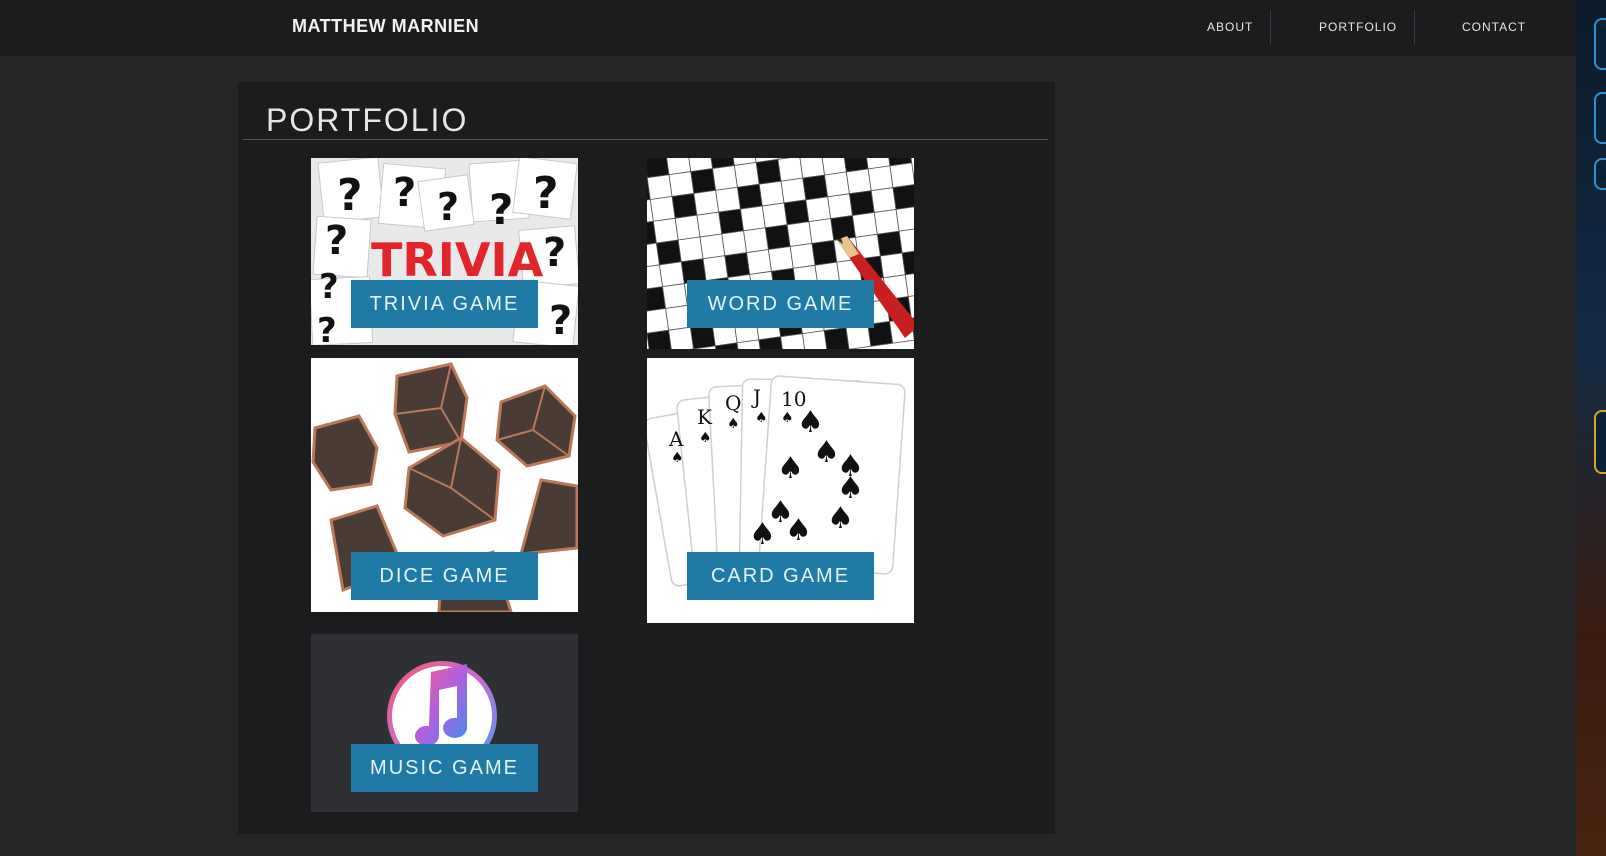 The width and height of the screenshot is (1606, 856). Describe the element at coordinates (1230, 27) in the screenshot. I see `nav-about-link: ABOUT` at that location.